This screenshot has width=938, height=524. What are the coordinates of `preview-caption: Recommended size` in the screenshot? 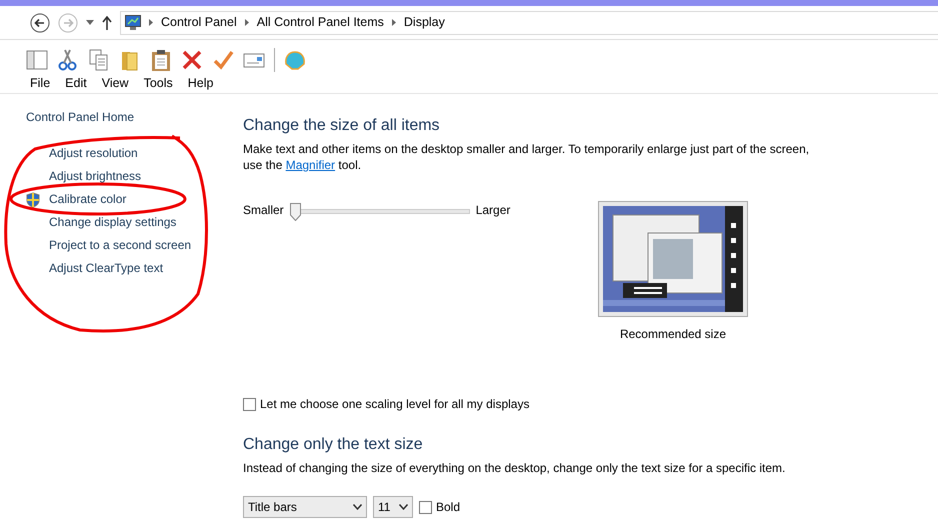 It's located at (673, 335).